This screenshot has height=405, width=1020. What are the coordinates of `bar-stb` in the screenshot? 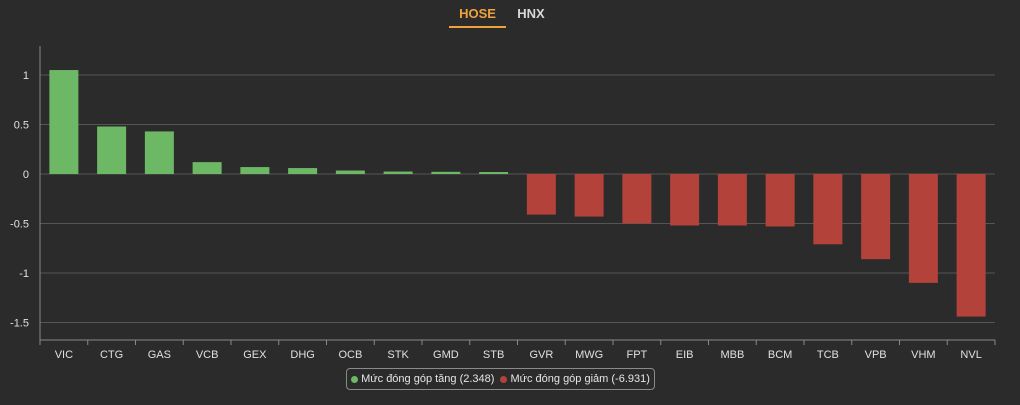 It's located at (494, 173).